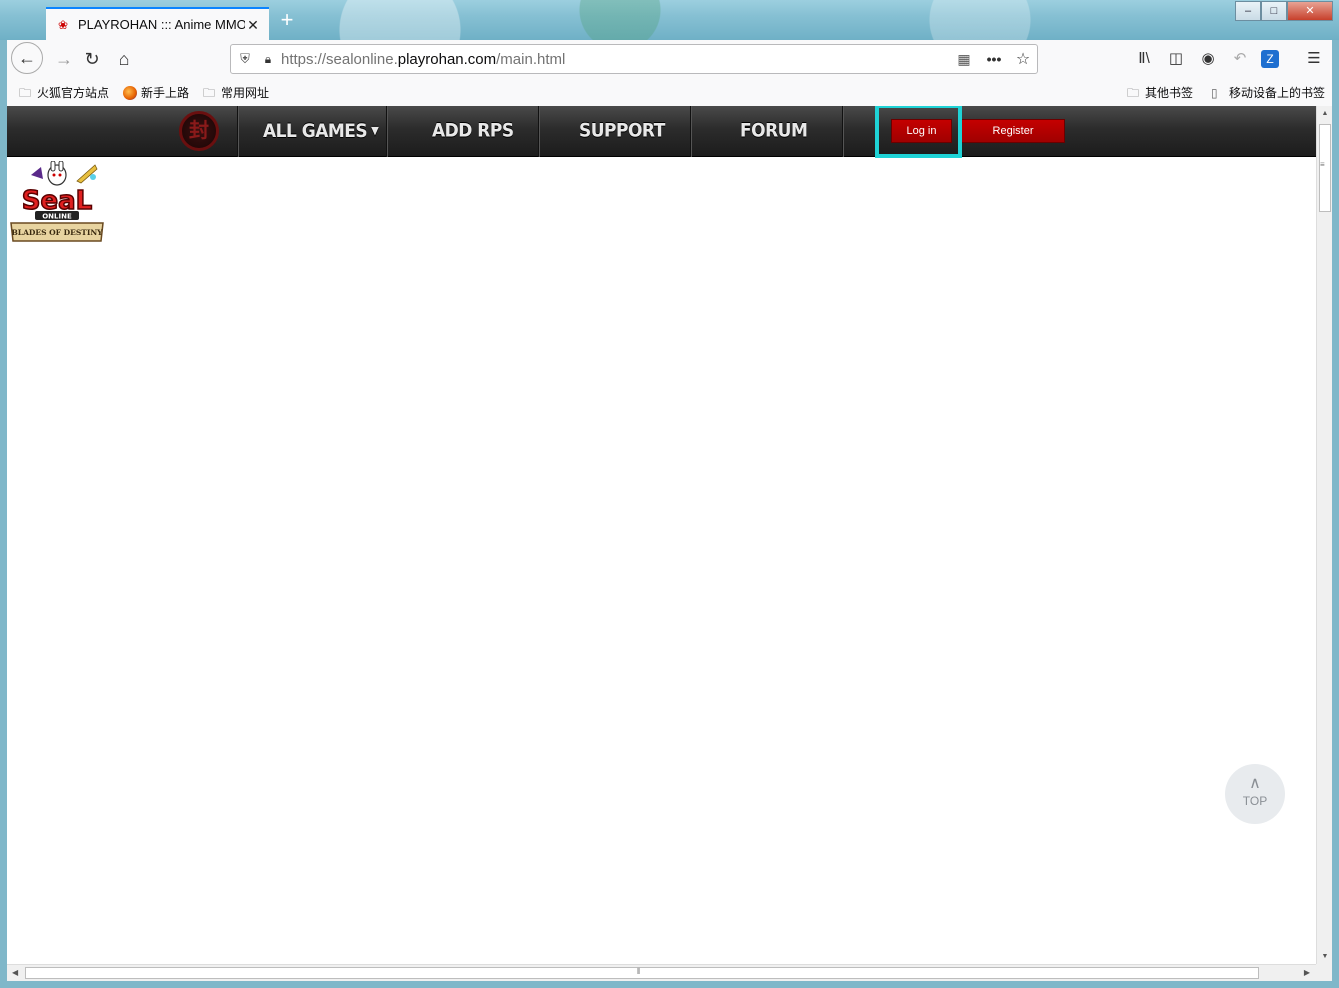  I want to click on bookmark-item: 🗀︎ 其他书签, so click(1160, 92).